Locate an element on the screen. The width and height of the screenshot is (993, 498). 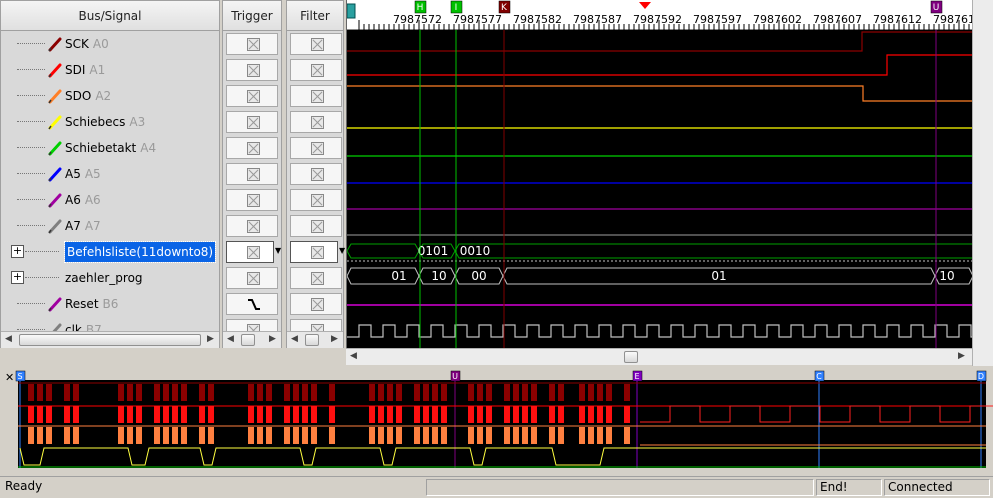
signal-row: + Befehlsliste(11downto8) is located at coordinates (110, 252).